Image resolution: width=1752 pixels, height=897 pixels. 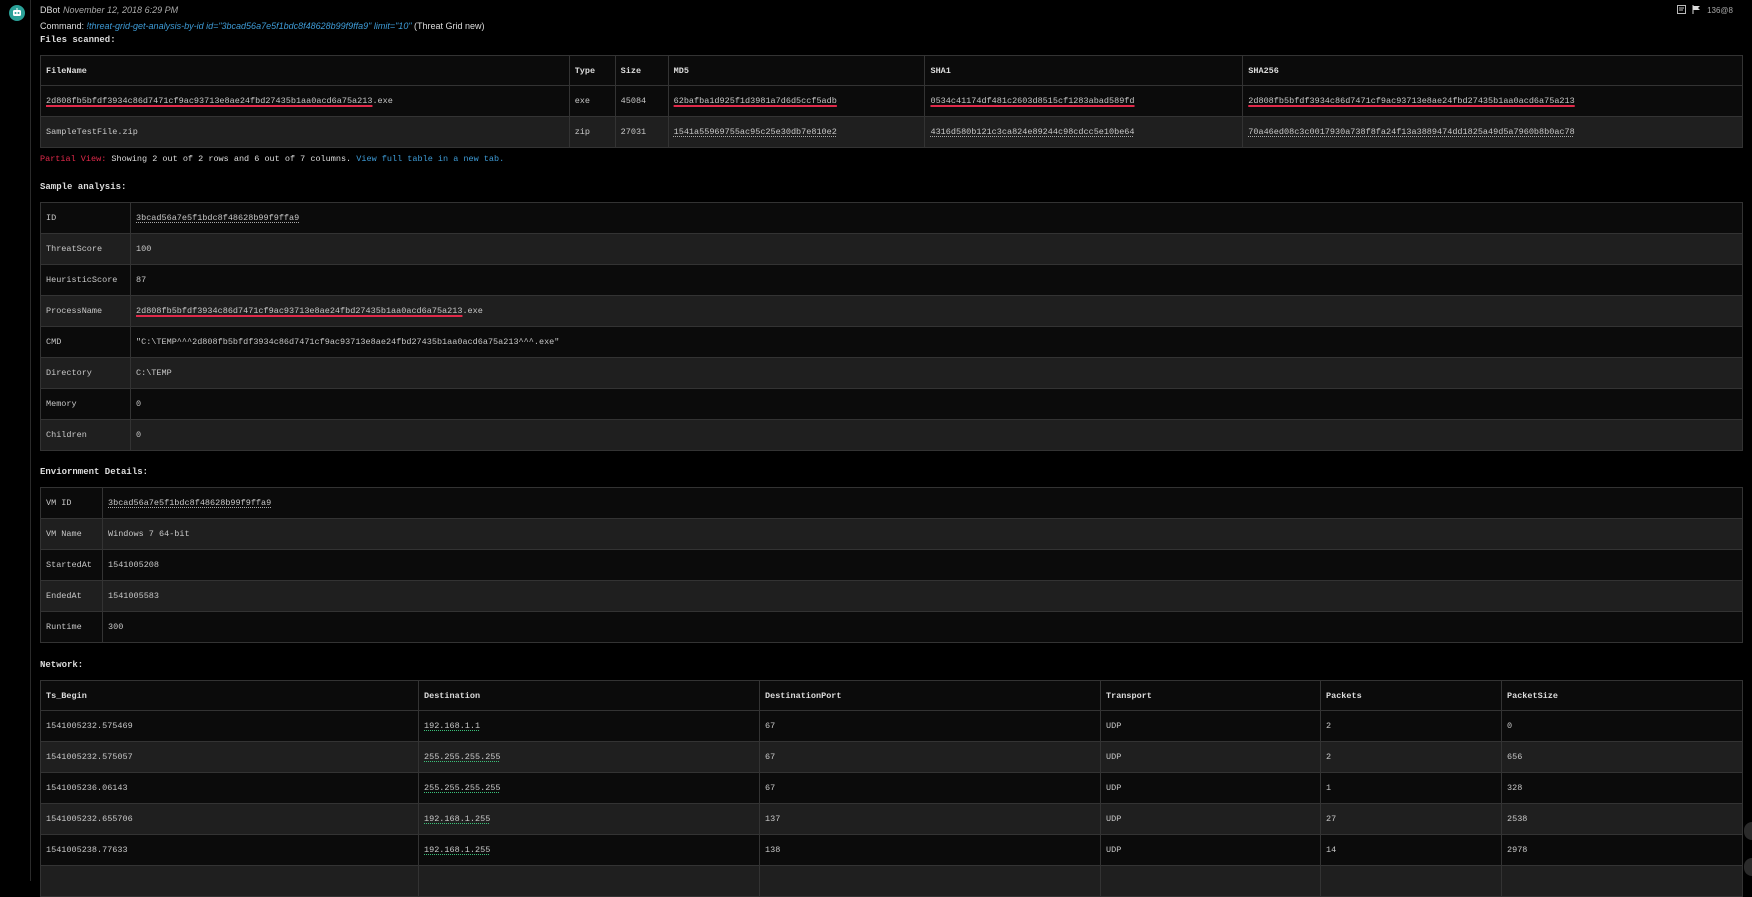 I want to click on vm-id-link: 3bcad56a7e5f1bdc8f48628b99f9ffa9, so click(x=189, y=503).